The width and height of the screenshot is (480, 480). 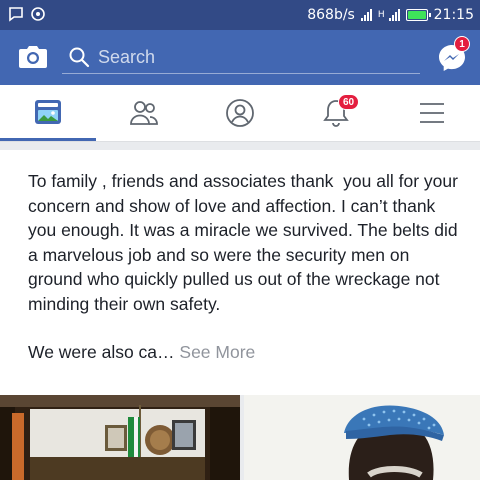 What do you see at coordinates (349, 102) in the screenshot?
I see `notifications-badge: 60` at bounding box center [349, 102].